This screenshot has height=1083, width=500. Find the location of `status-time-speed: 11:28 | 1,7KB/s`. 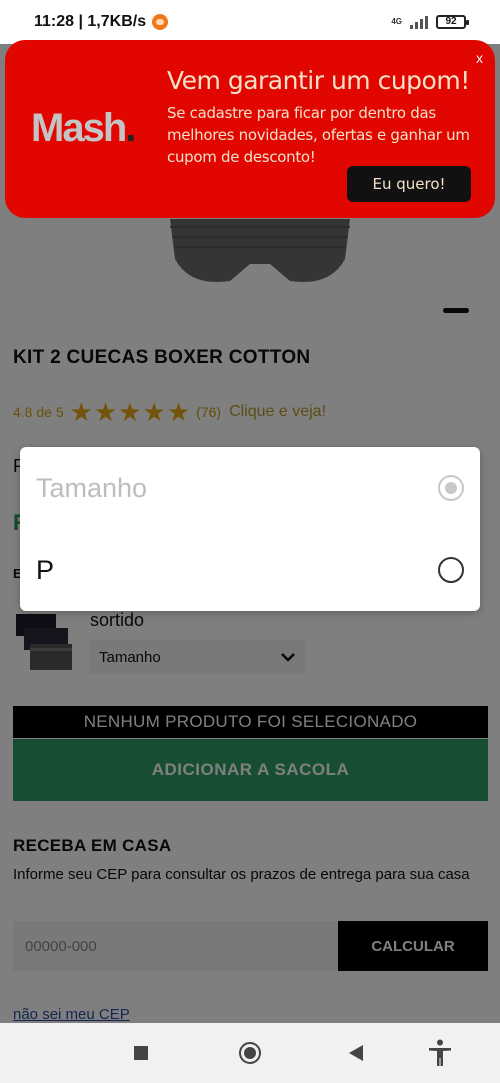

status-time-speed: 11:28 | 1,7KB/s is located at coordinates (90, 21).